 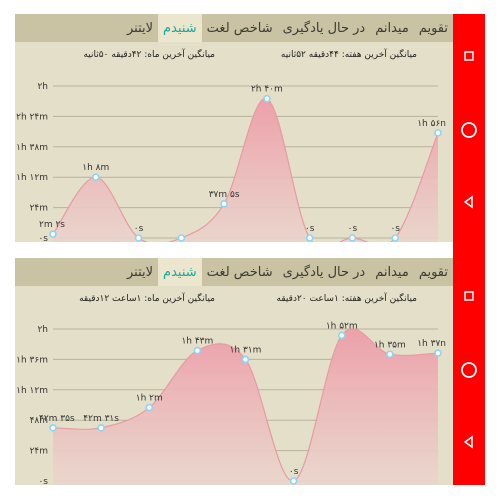 I want to click on data-label: ۱h ۳۵m, so click(x=390, y=345).